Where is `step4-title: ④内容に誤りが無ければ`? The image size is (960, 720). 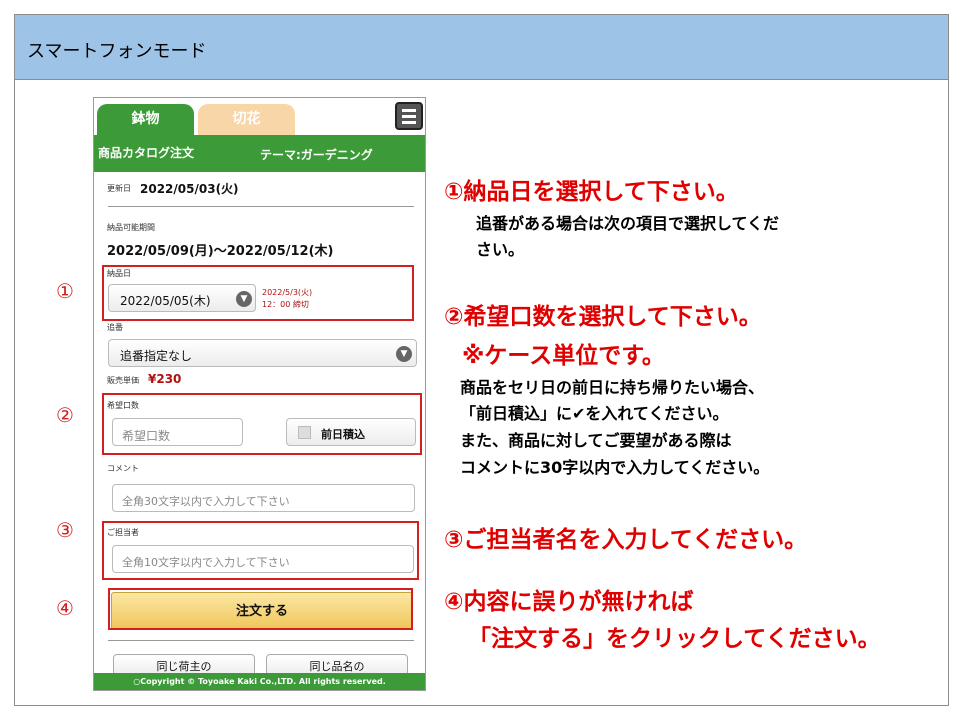 step4-title: ④内容に誤りが無ければ is located at coordinates (569, 602).